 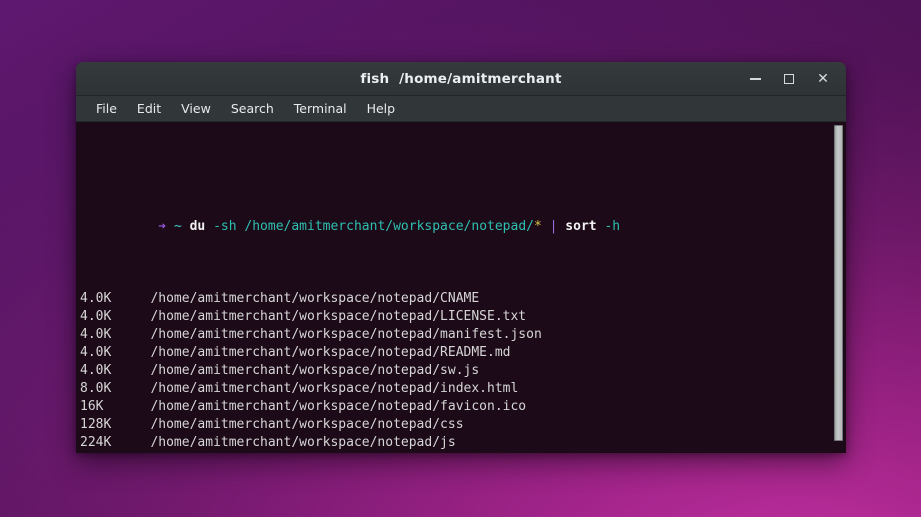 What do you see at coordinates (96, 388) in the screenshot?
I see `output-size: 8.0K` at bounding box center [96, 388].